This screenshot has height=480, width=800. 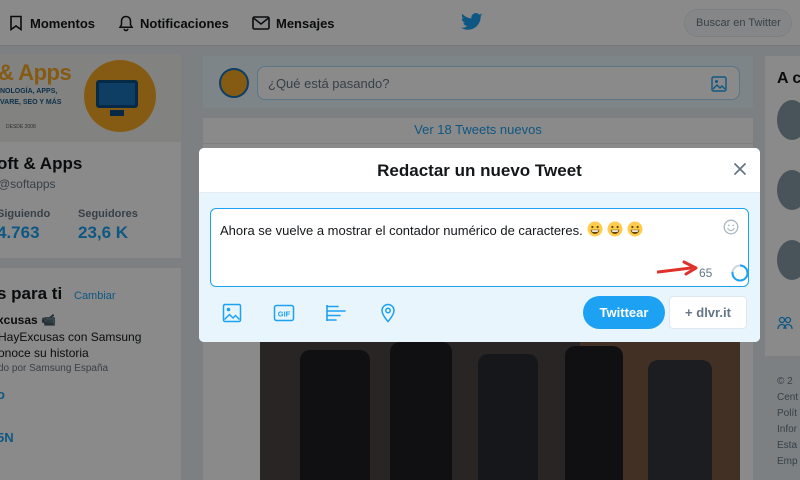 I want to click on photo-icon, so click(x=232, y=313).